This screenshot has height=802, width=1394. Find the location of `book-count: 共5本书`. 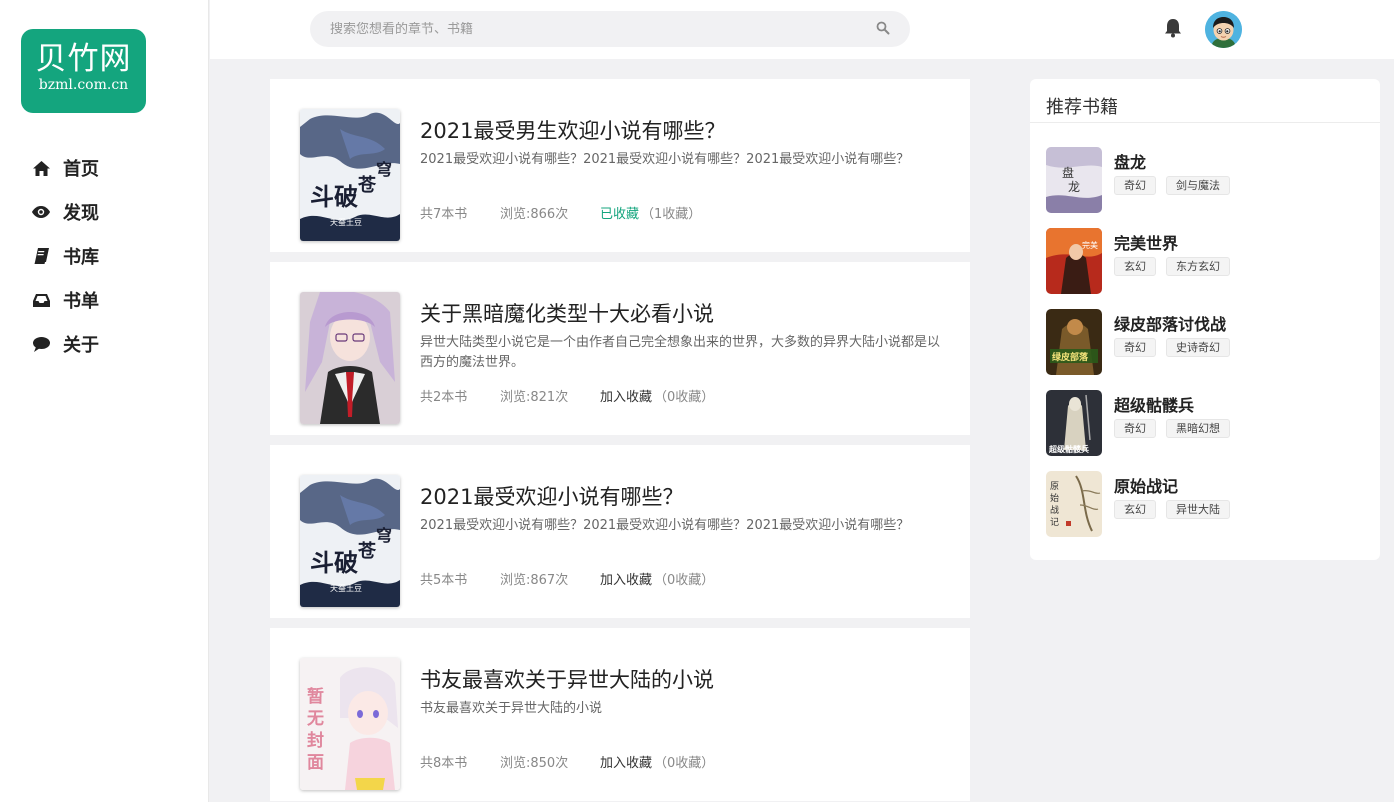

book-count: 共5本书 is located at coordinates (444, 580).